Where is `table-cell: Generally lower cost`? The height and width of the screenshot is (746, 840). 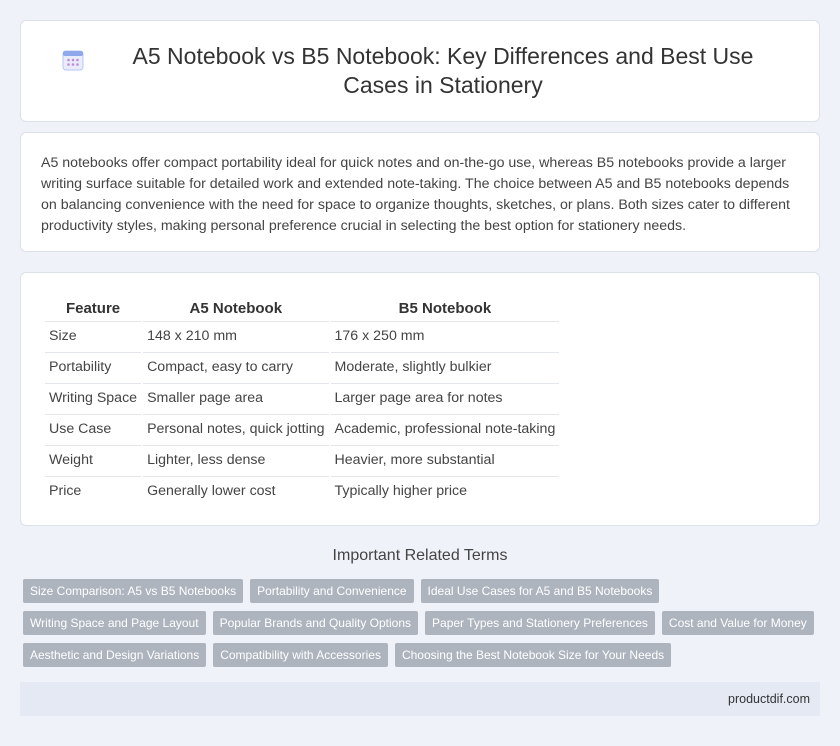 table-cell: Generally lower cost is located at coordinates (236, 490).